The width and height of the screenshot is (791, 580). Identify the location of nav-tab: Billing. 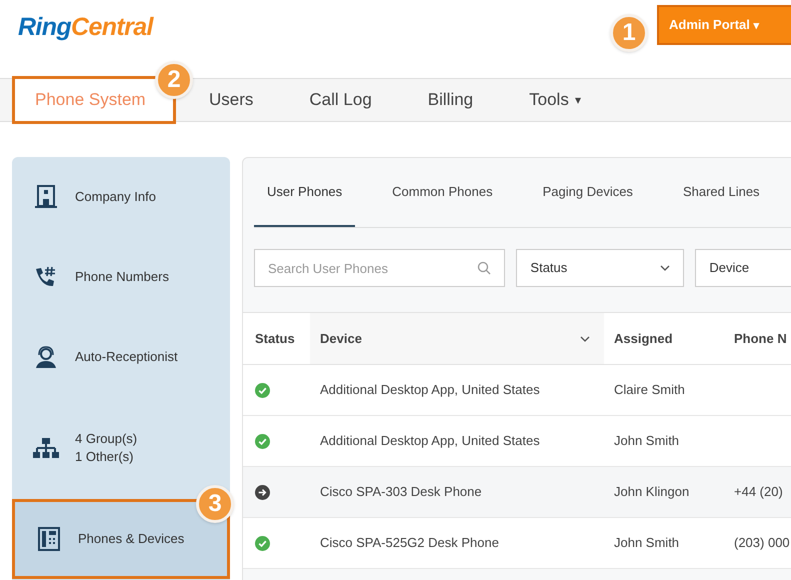
(451, 100).